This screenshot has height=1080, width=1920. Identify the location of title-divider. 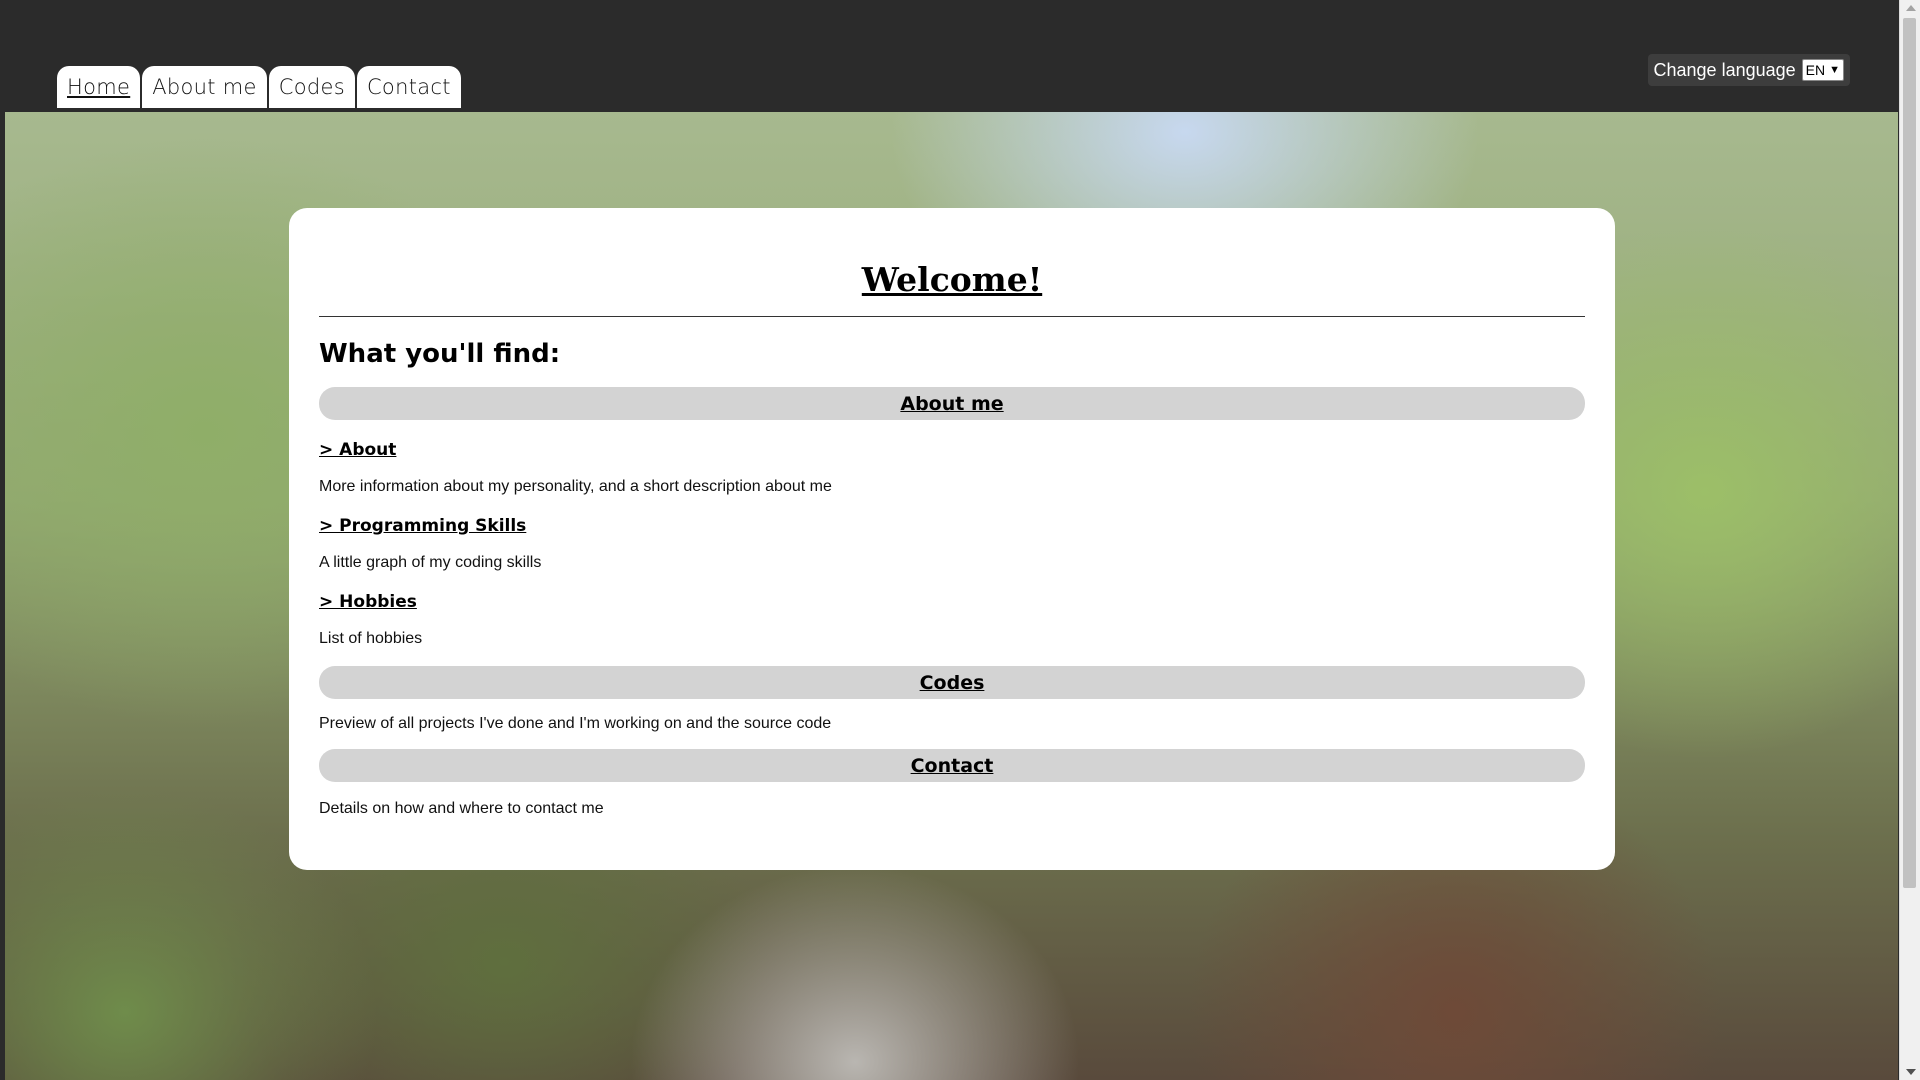
(952, 316).